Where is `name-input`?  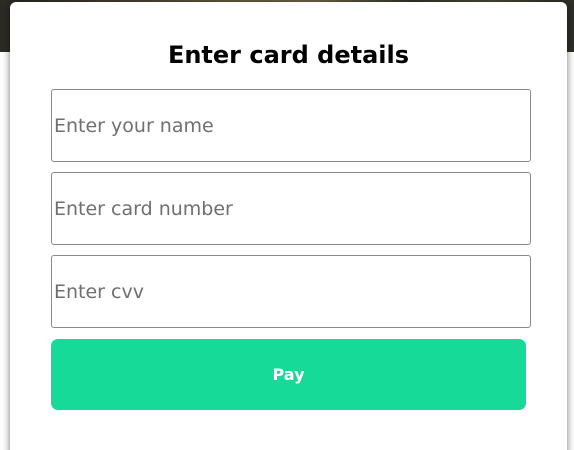 name-input is located at coordinates (291, 125).